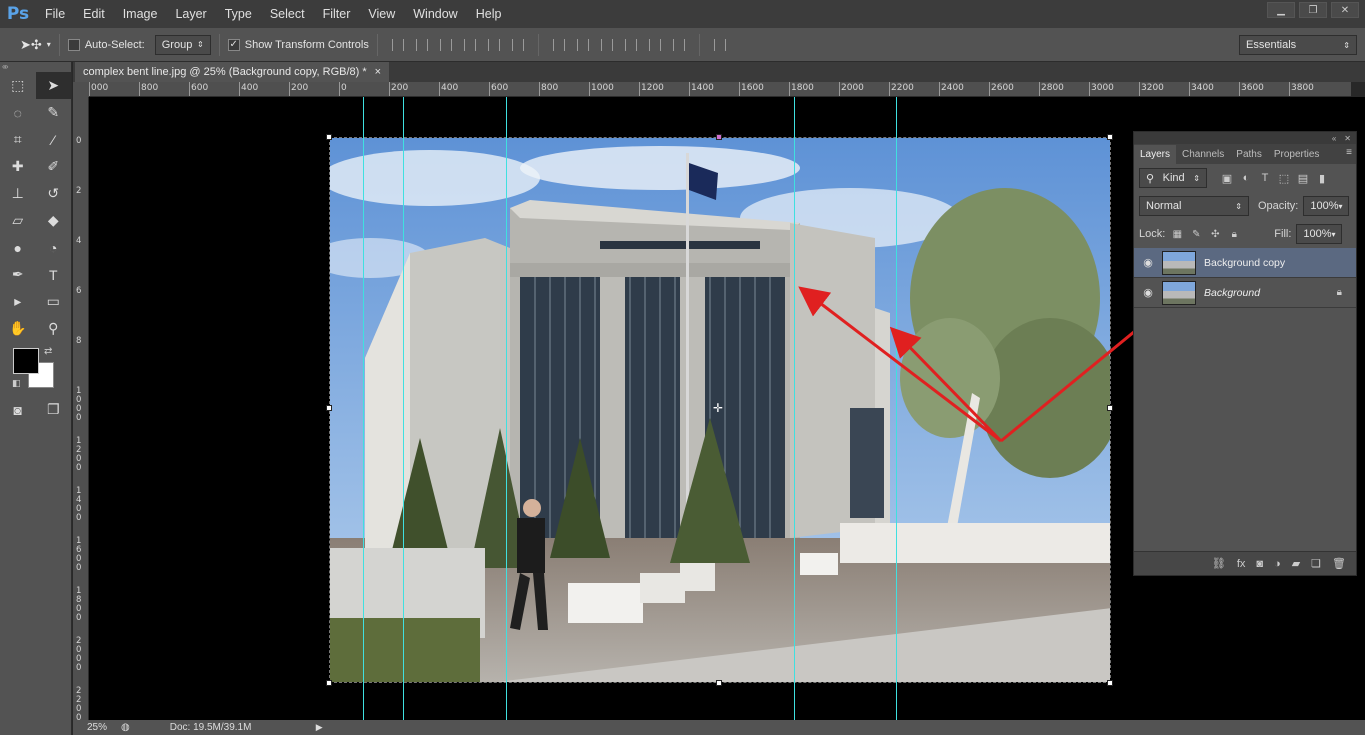  Describe the element at coordinates (1173, 178) in the screenshot. I see `filter-kind-dropdown: ⚲ Kind ⇕` at that location.